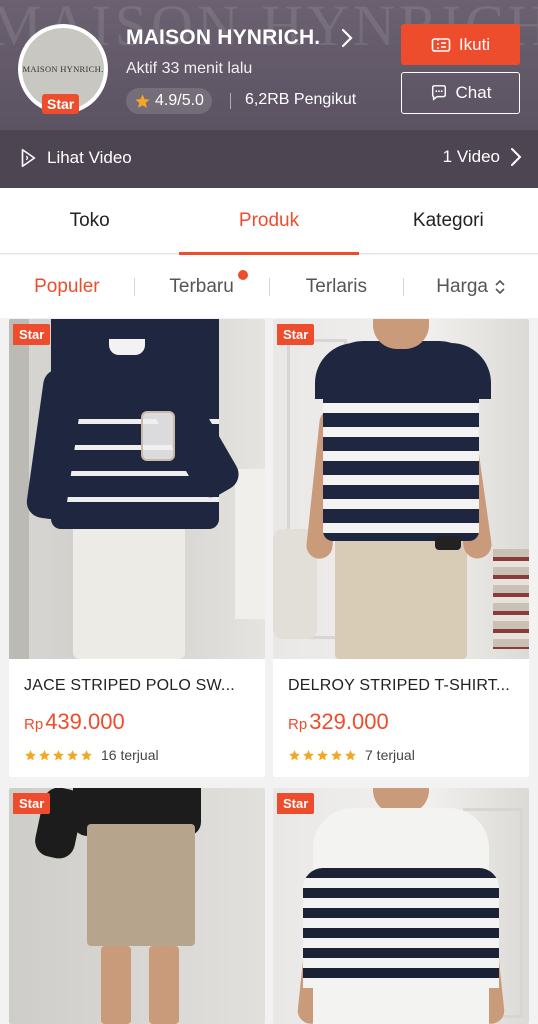 The width and height of the screenshot is (538, 1024). I want to click on sold-count: 7 terjual, so click(390, 755).